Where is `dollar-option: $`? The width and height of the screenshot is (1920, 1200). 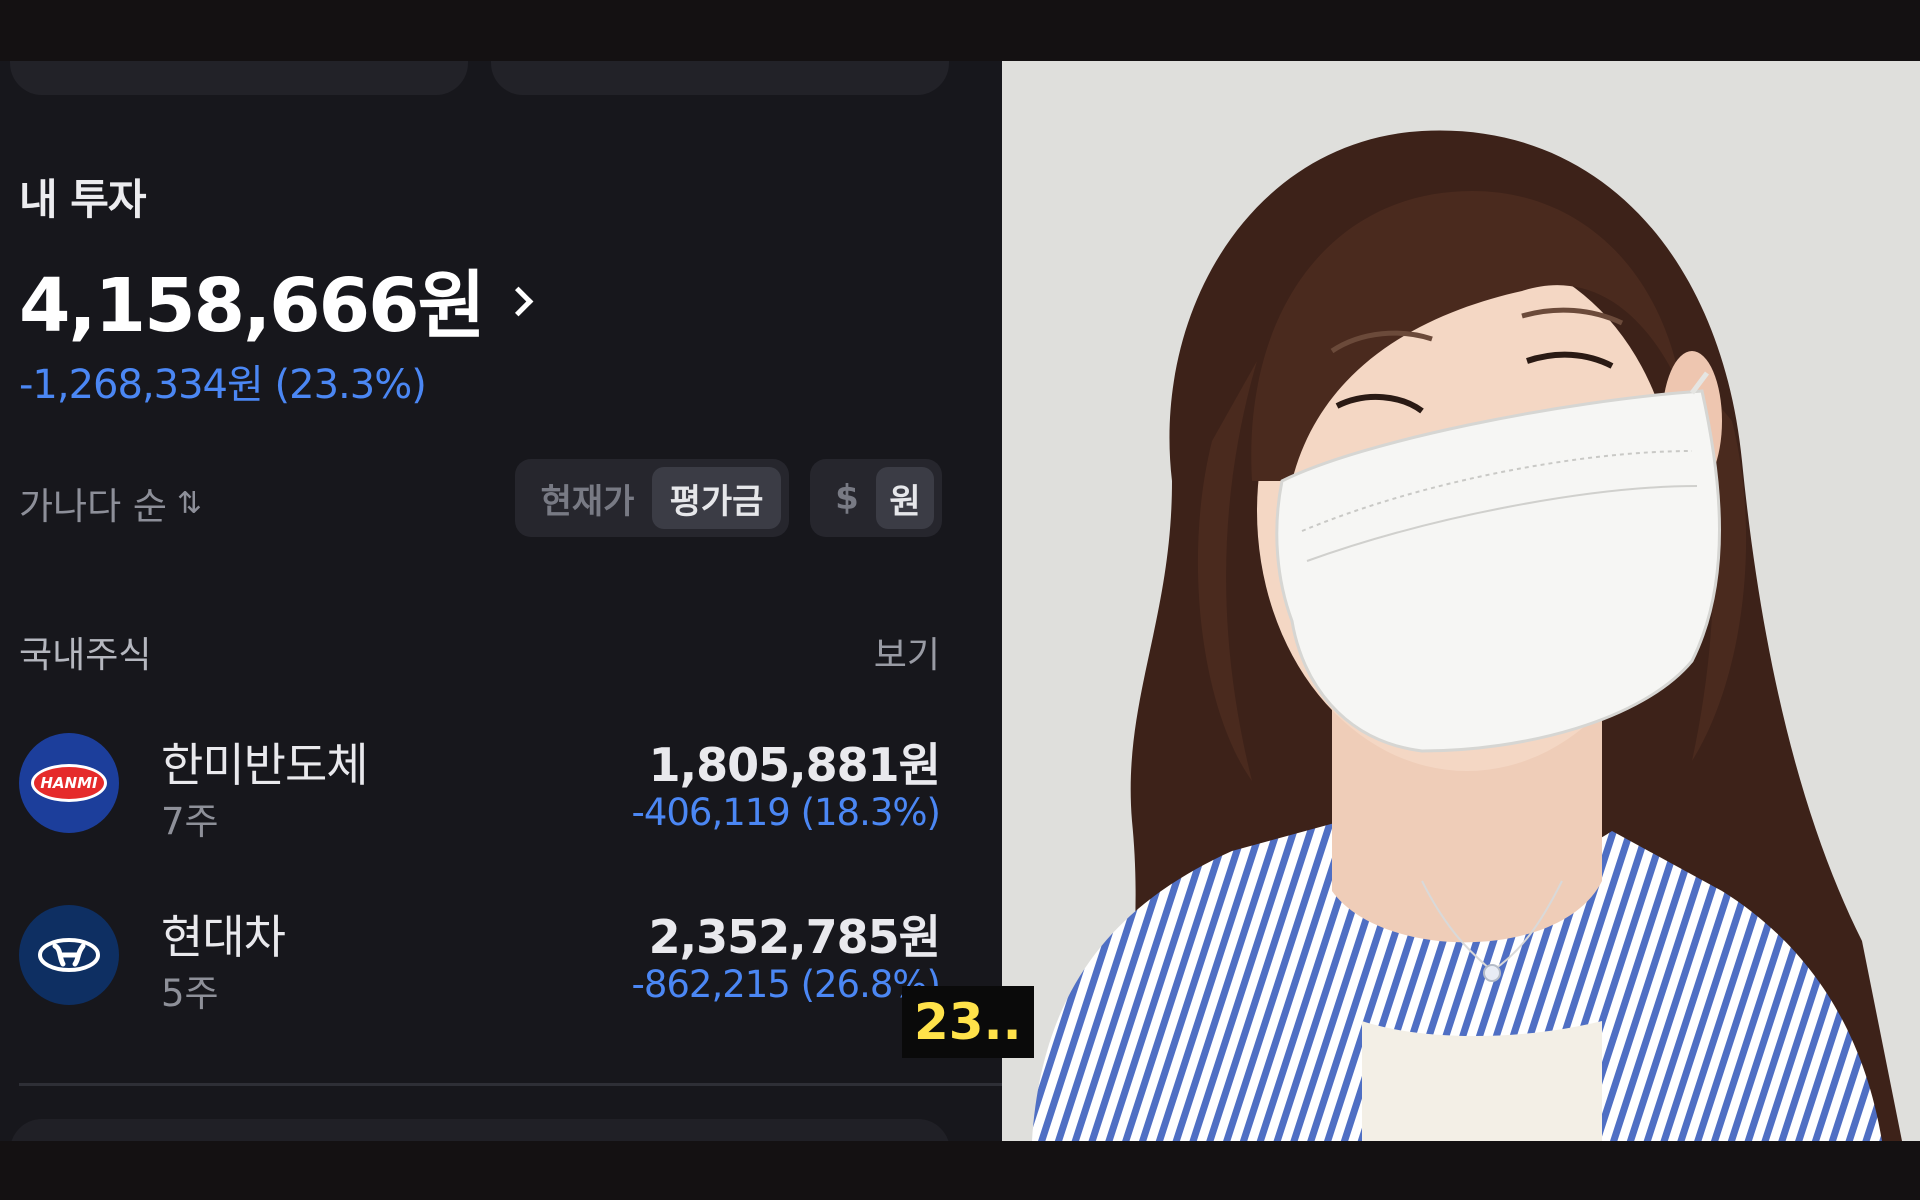
dollar-option: $ is located at coordinates (847, 498).